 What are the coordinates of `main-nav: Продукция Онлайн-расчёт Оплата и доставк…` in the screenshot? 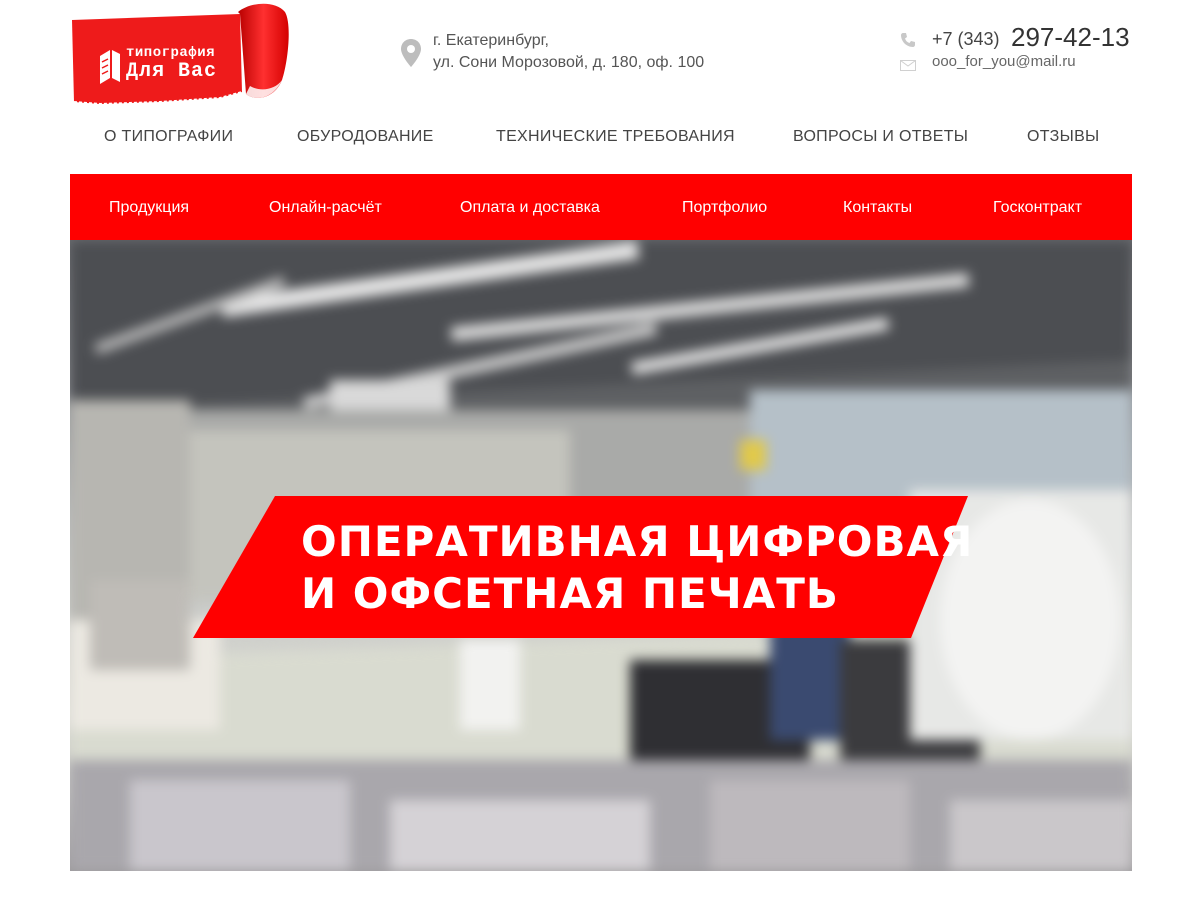 It's located at (601, 207).